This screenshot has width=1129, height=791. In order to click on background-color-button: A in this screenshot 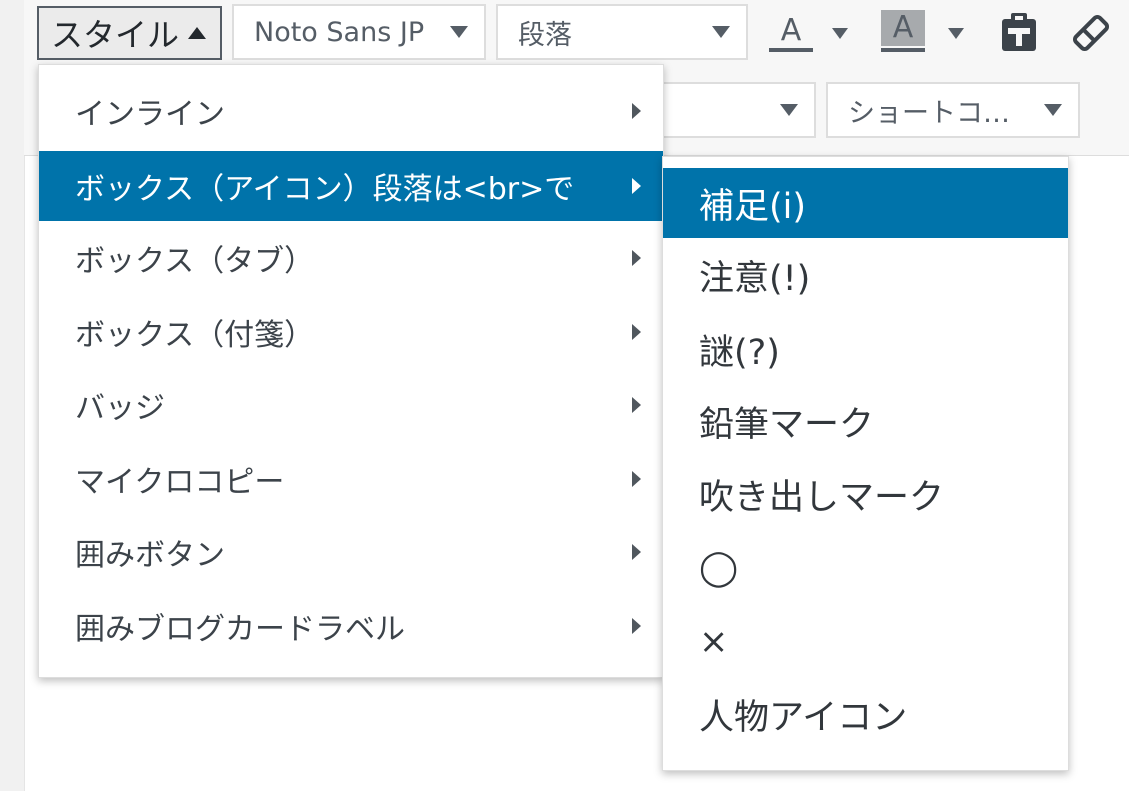, I will do `click(903, 31)`.